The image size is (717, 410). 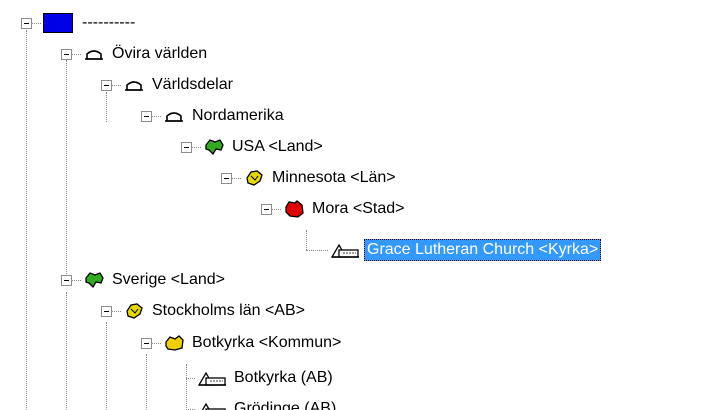 I want to click on tree-node-mora: Mora <Stad>, so click(x=334, y=209).